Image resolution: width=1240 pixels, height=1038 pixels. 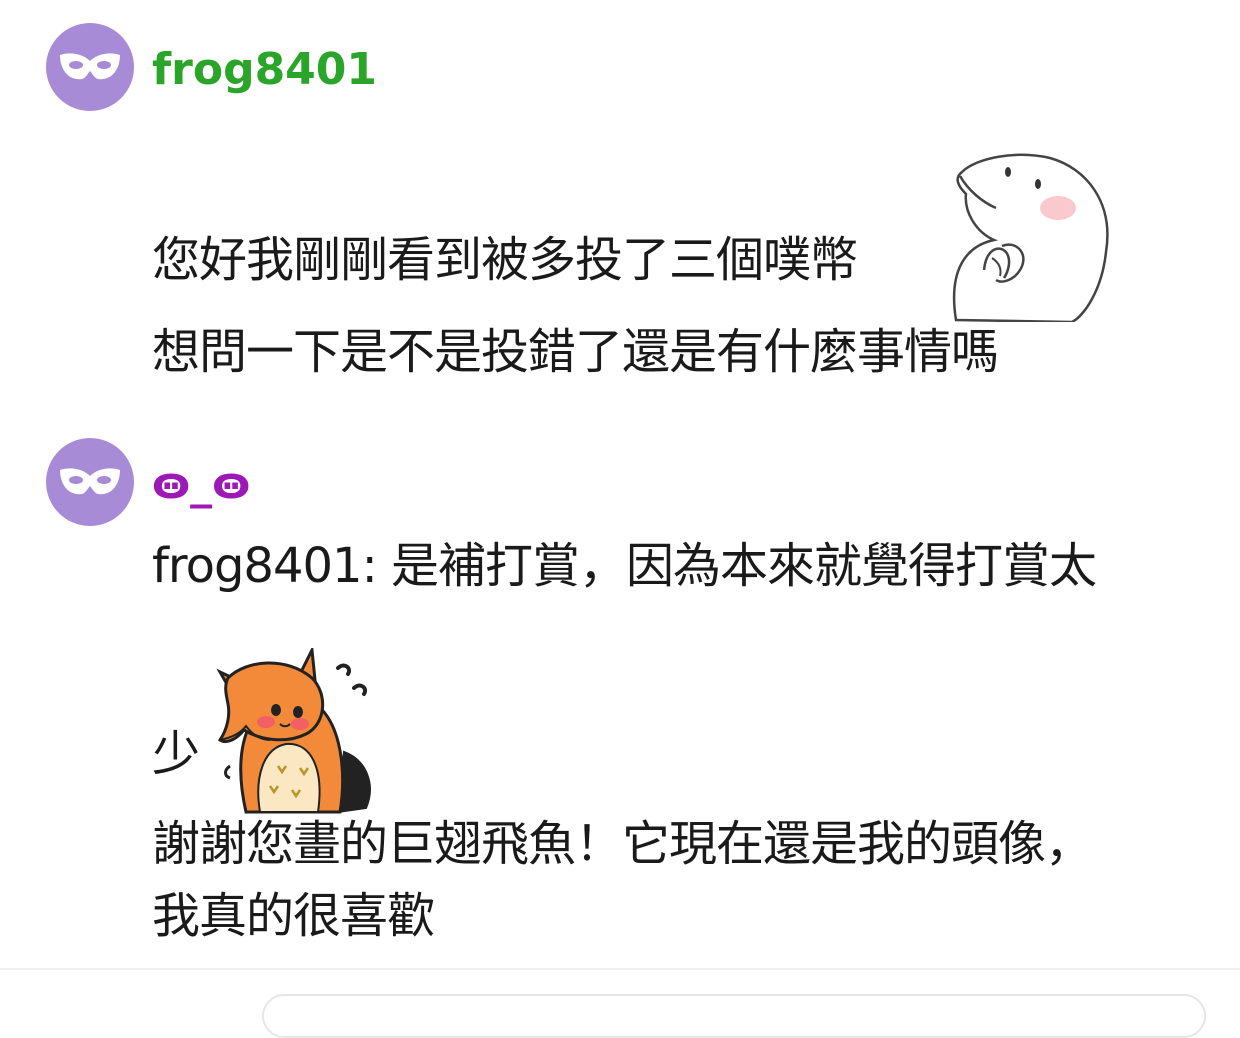 What do you see at coordinates (505, 260) in the screenshot?
I see `message-text: 您好我剛剛看到被多投了三個噗幣` at bounding box center [505, 260].